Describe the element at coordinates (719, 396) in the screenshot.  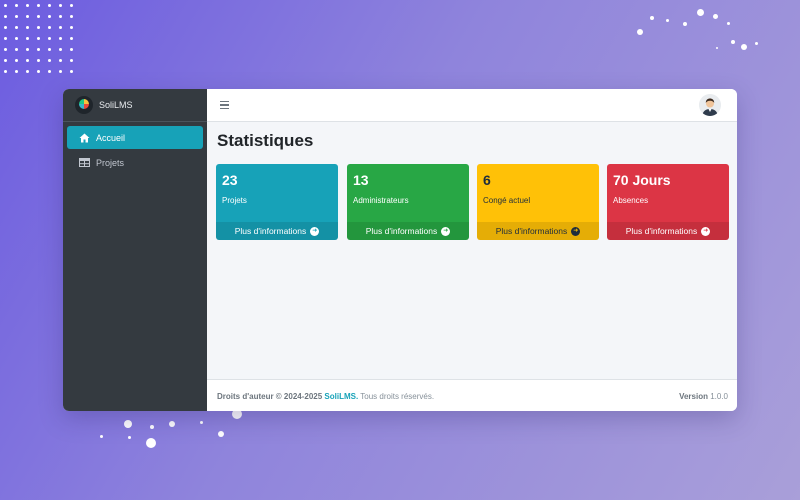
I see `version-value: 1.0.0` at that location.